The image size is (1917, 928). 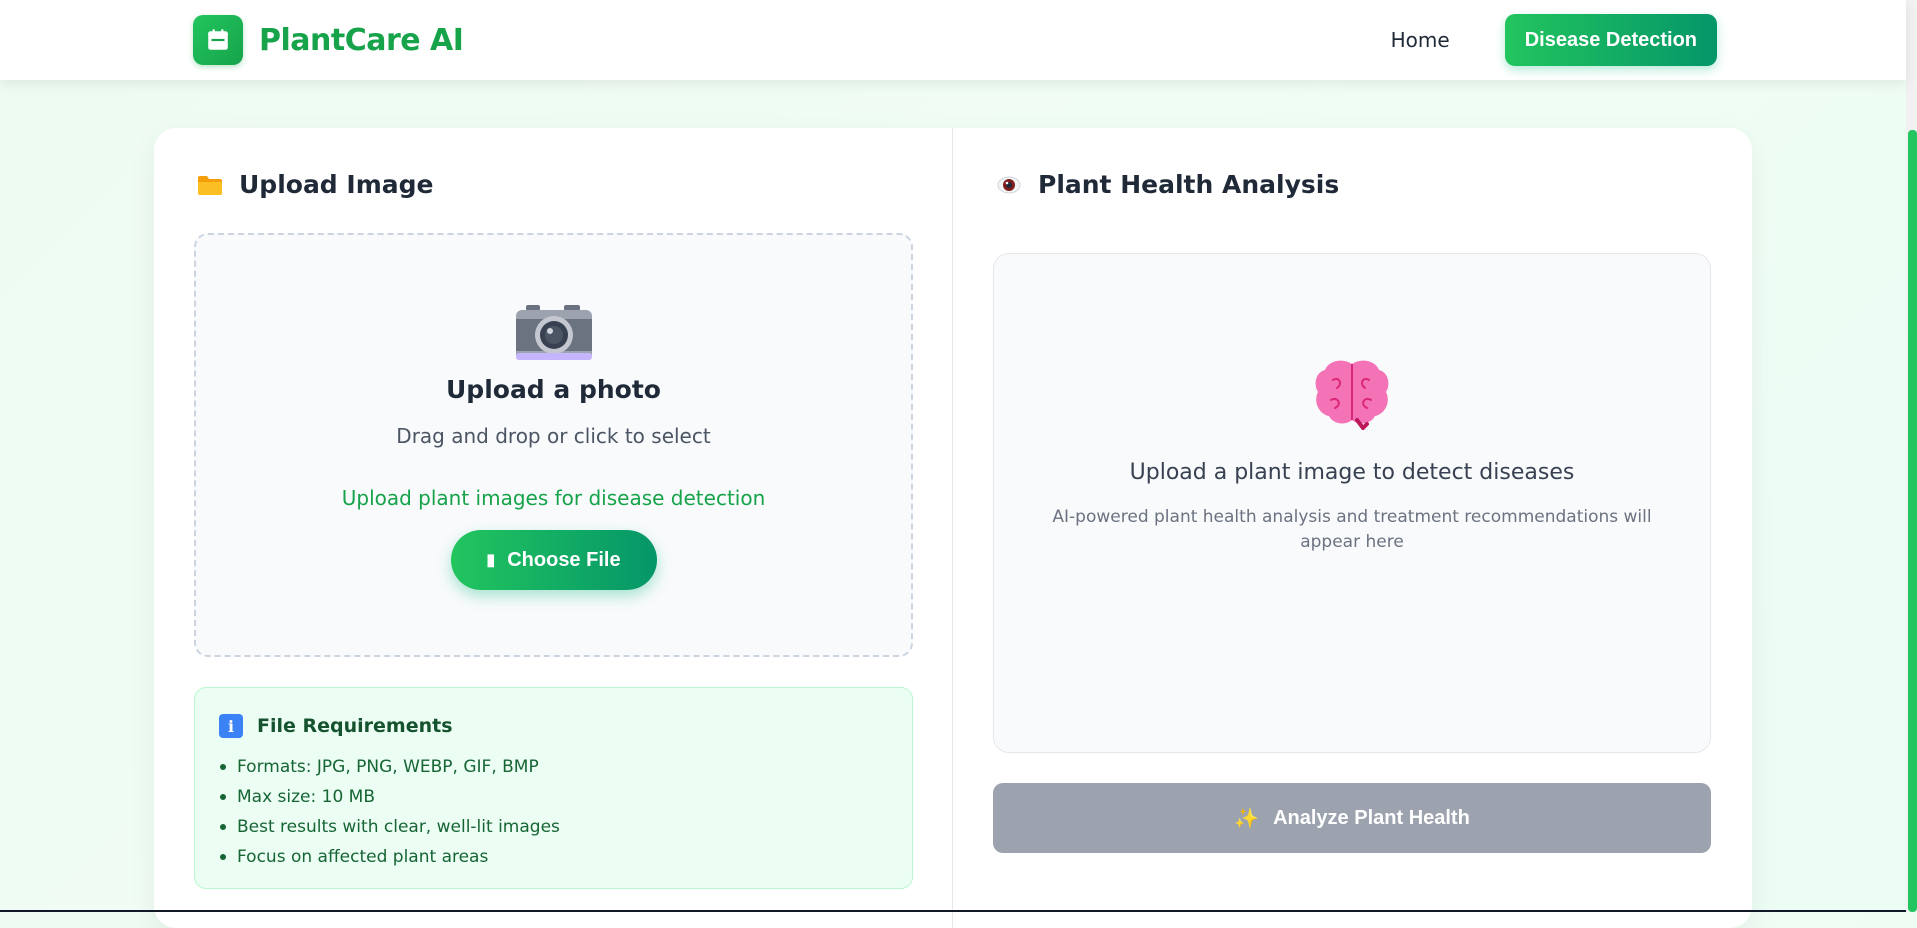 What do you see at coordinates (554, 767) in the screenshot?
I see `list-item: Formats: JPG, PNG, WEBP, GIF, BMP` at bounding box center [554, 767].